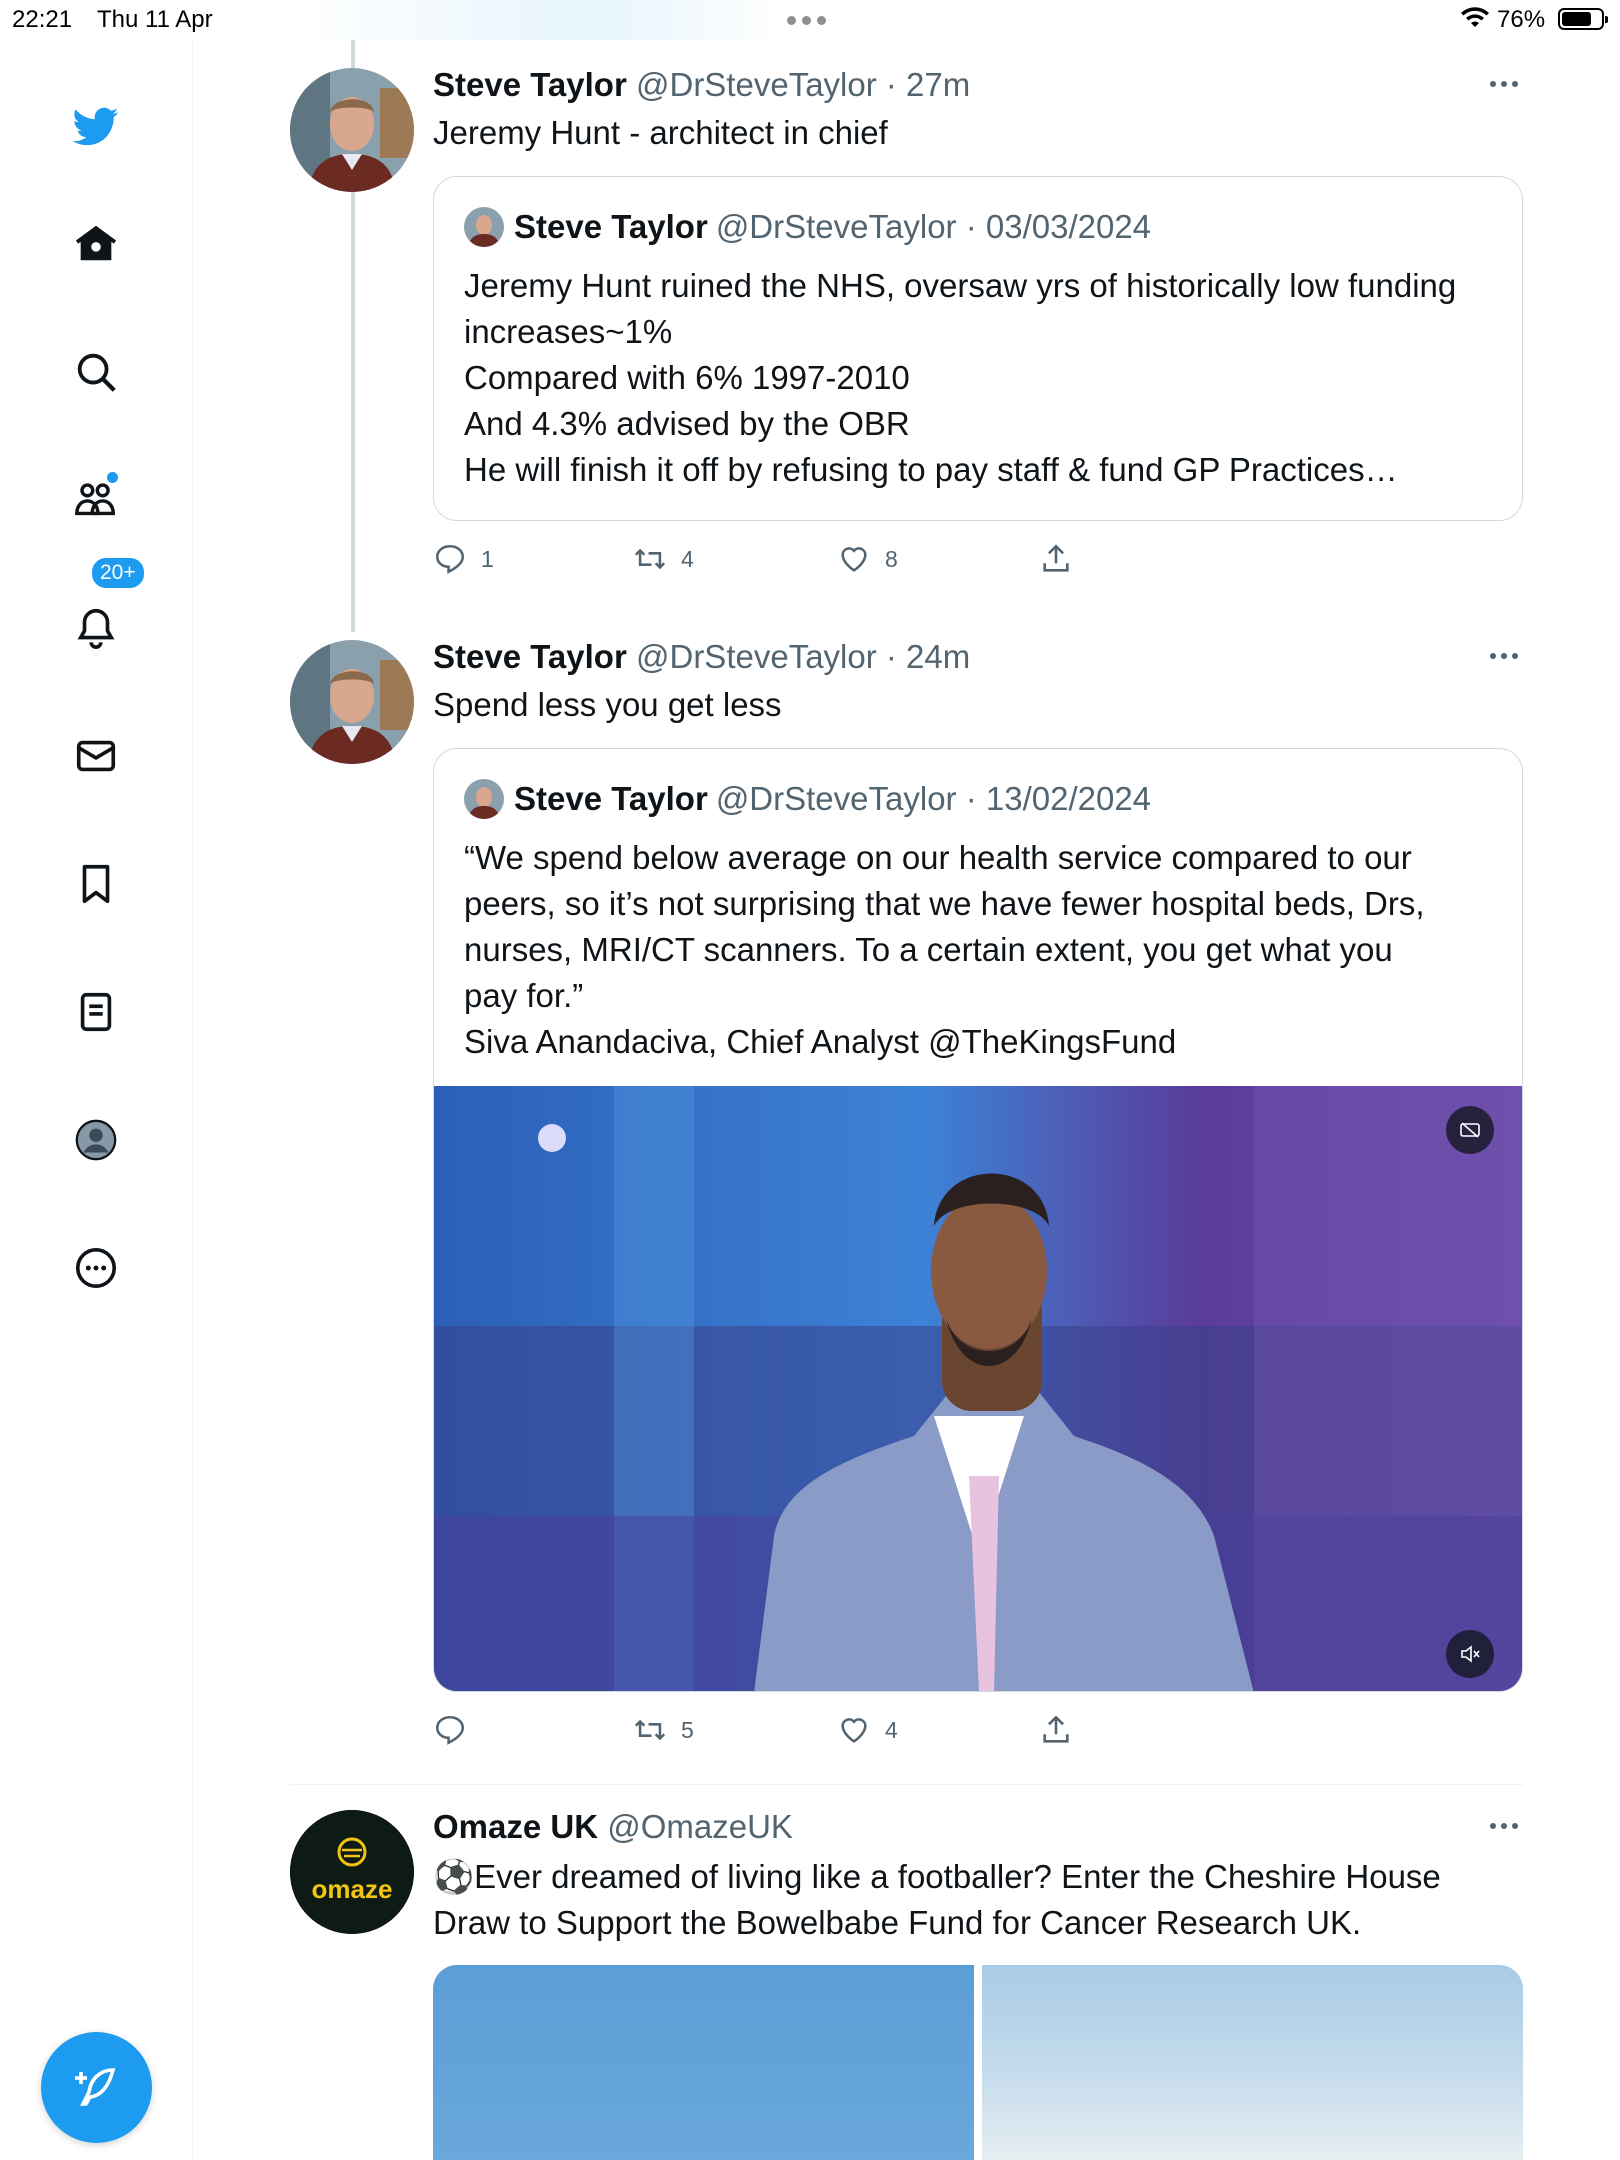  Describe the element at coordinates (660, 132) in the screenshot. I see `tweet-text: Jeremy Hunt - architect in chief` at that location.